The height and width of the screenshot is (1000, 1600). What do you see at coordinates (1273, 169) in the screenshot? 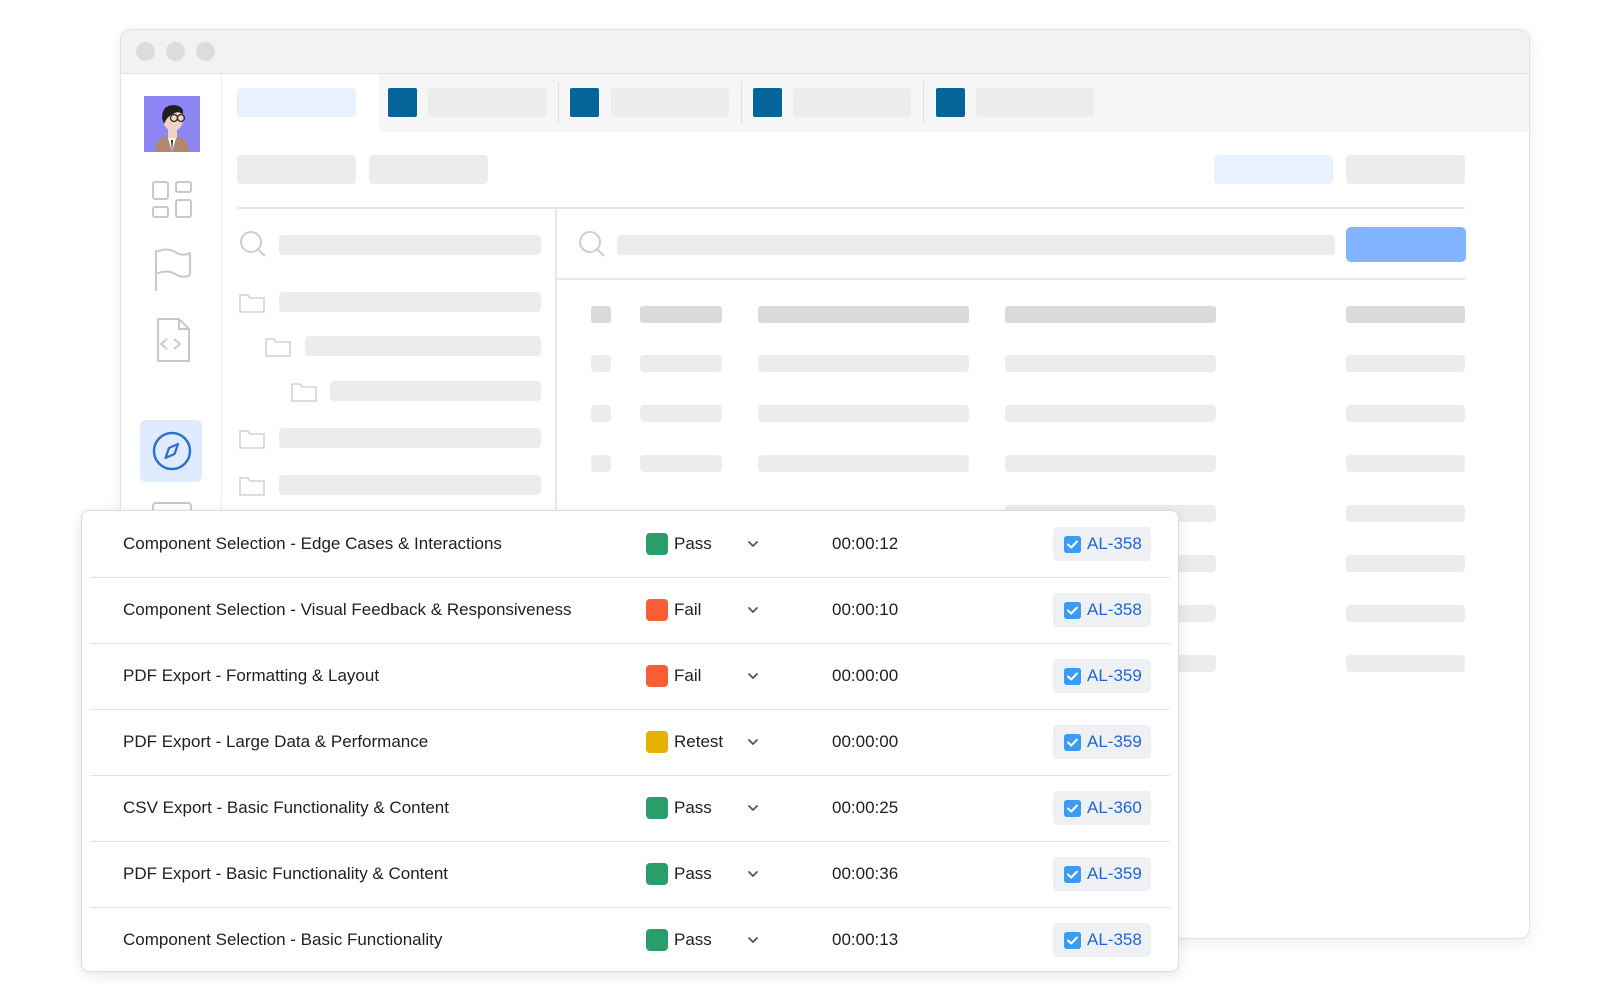
I see `toolbar-primary-placeholder` at bounding box center [1273, 169].